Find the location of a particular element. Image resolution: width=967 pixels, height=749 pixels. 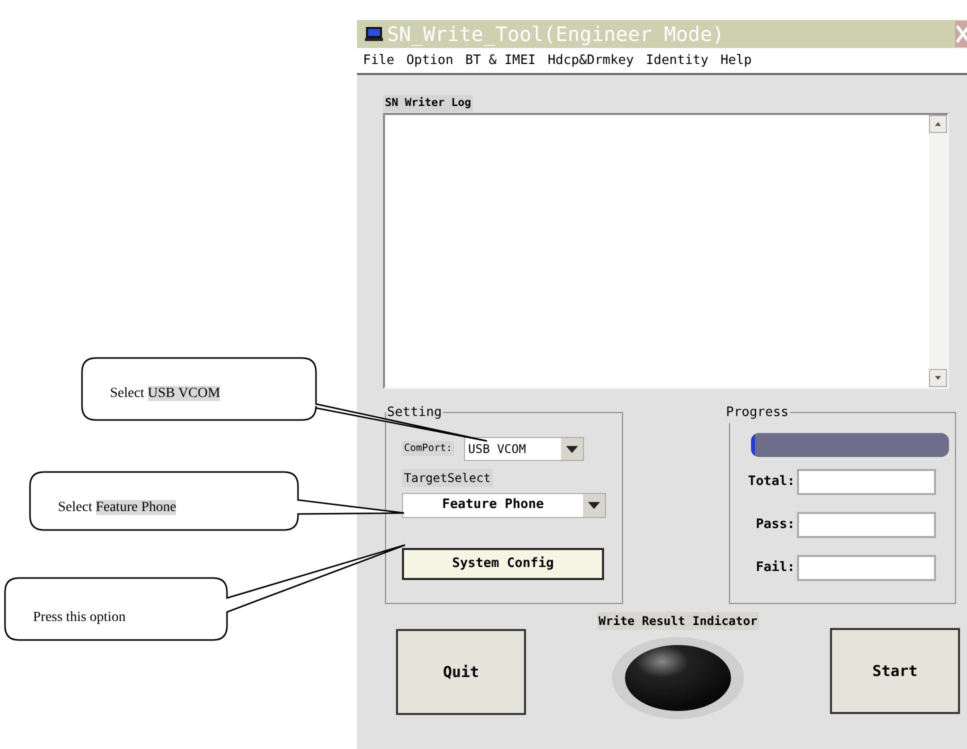

system-config-button: System Config is located at coordinates (503, 564).